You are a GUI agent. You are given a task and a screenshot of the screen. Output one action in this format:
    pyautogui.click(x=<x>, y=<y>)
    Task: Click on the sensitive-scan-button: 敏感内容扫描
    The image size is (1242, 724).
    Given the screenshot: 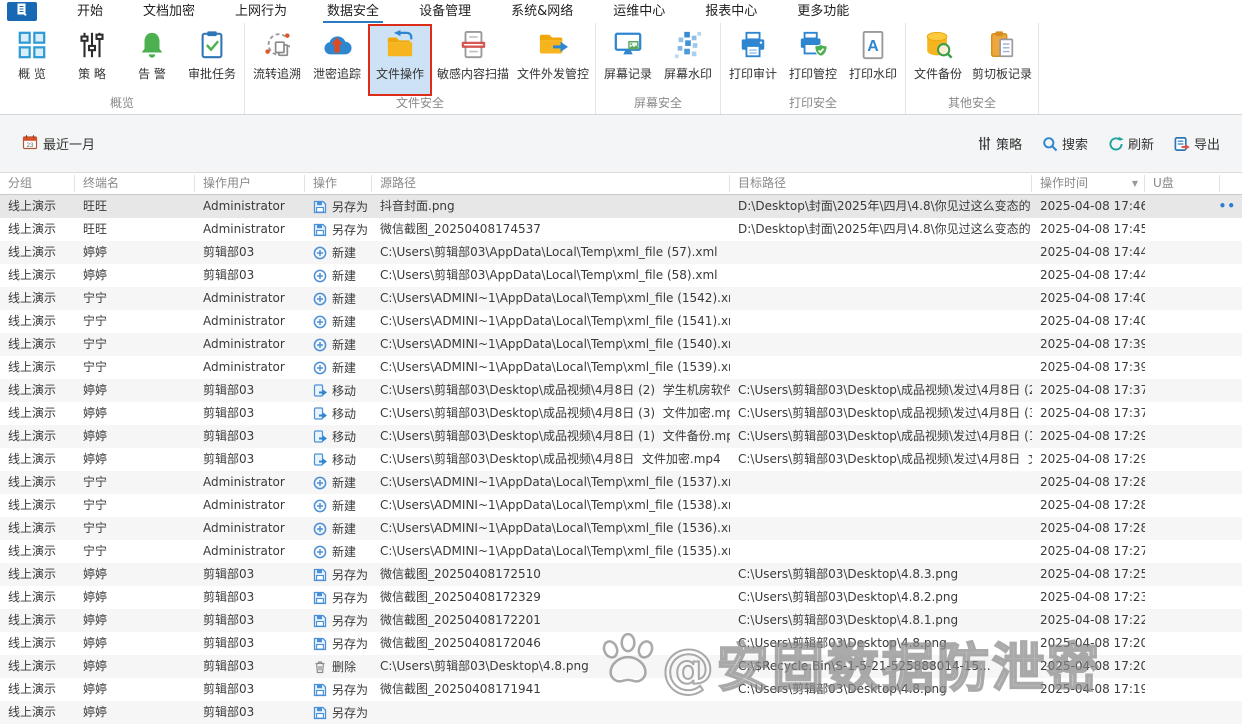 What is the action you would take?
    pyautogui.click(x=473, y=60)
    